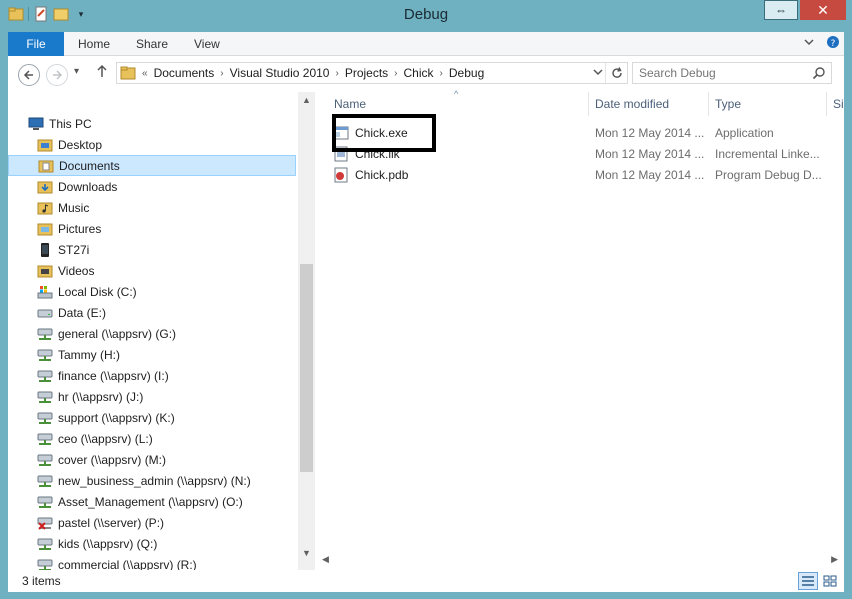 Image resolution: width=852 pixels, height=599 pixels. Describe the element at coordinates (781, 10) in the screenshot. I see `restore-button: ⇔` at that location.